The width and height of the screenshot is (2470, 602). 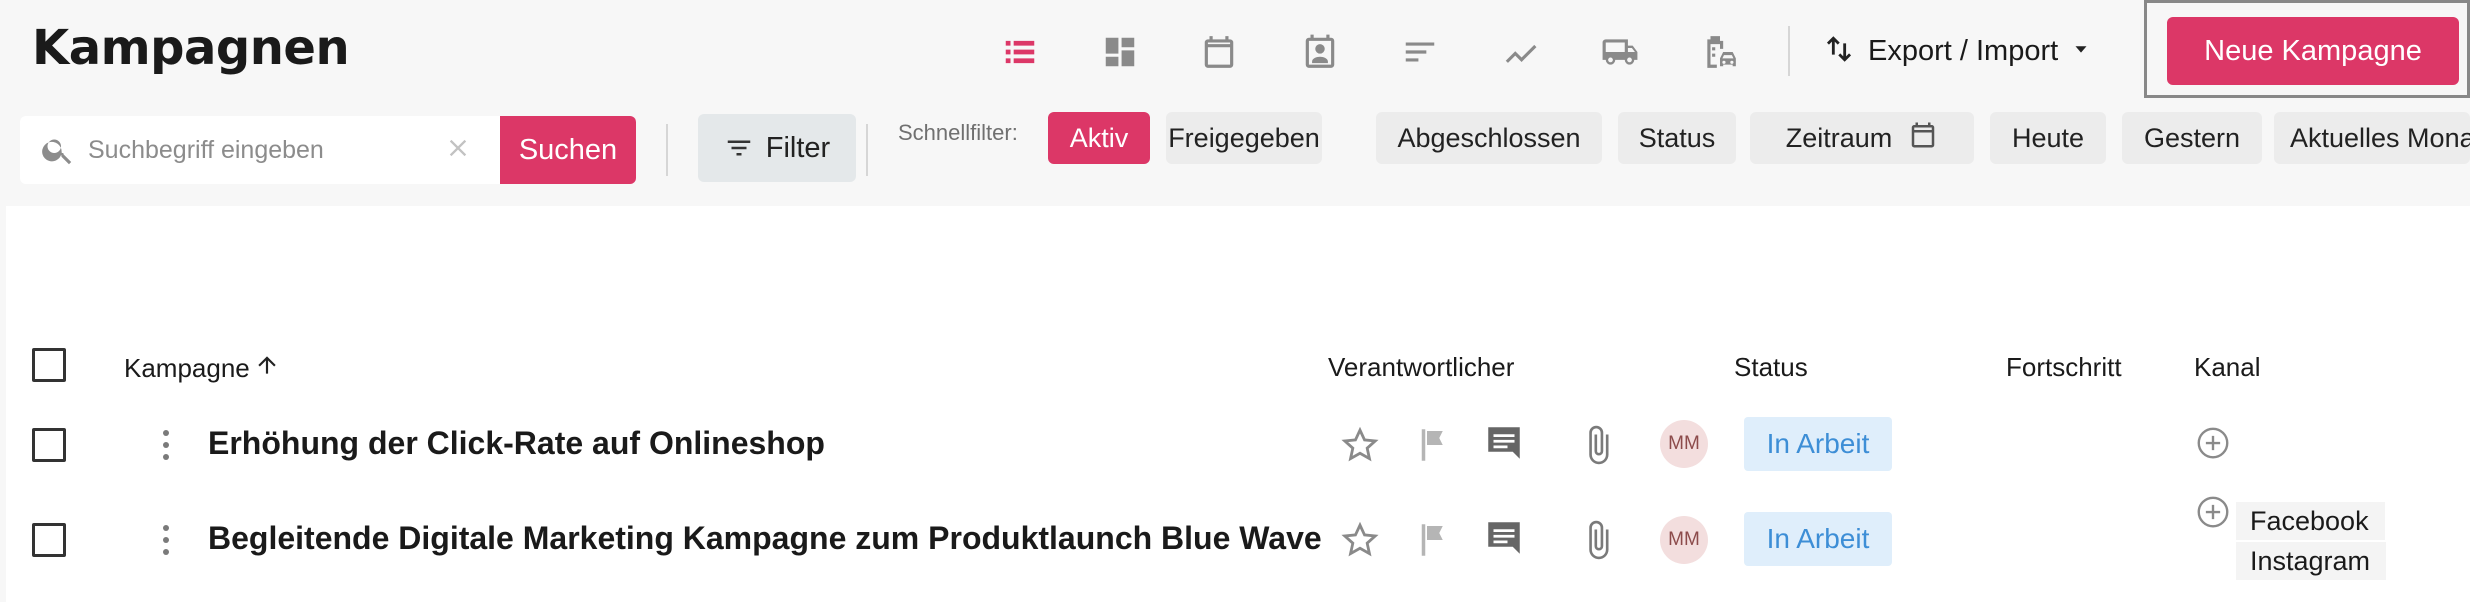 I want to click on column-header-verantwortlicher: Verantwortlicher, so click(x=1421, y=367).